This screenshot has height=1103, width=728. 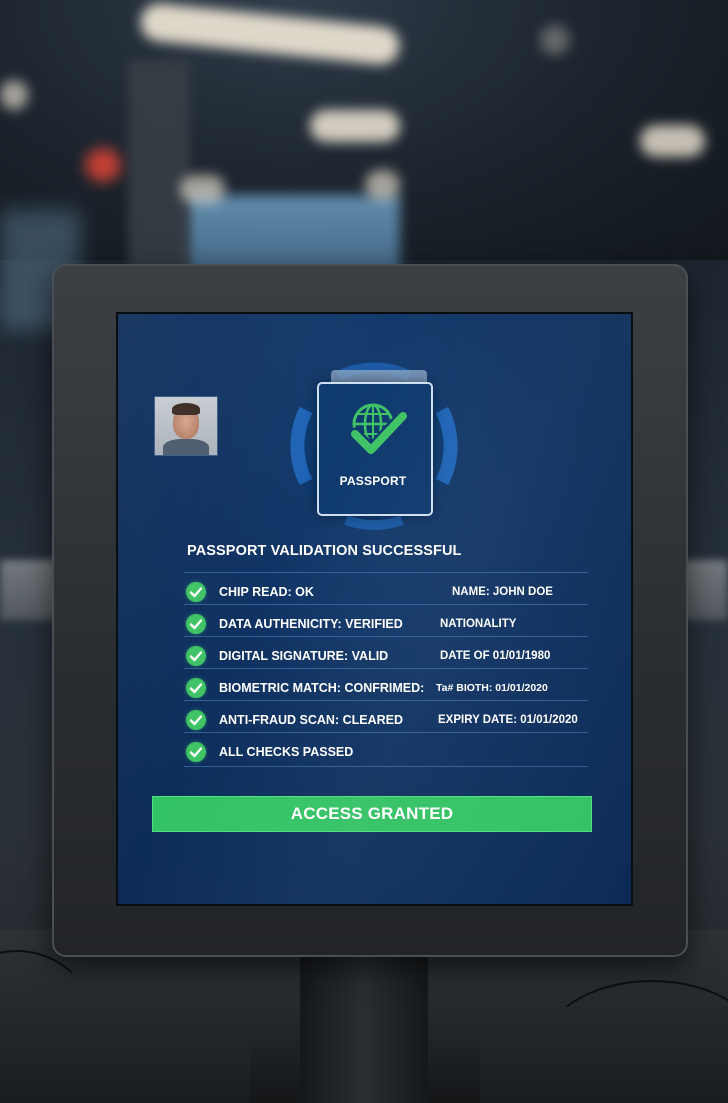 What do you see at coordinates (495, 656) in the screenshot?
I see `info-date-of-birth: DATE OF 01/01/1980` at bounding box center [495, 656].